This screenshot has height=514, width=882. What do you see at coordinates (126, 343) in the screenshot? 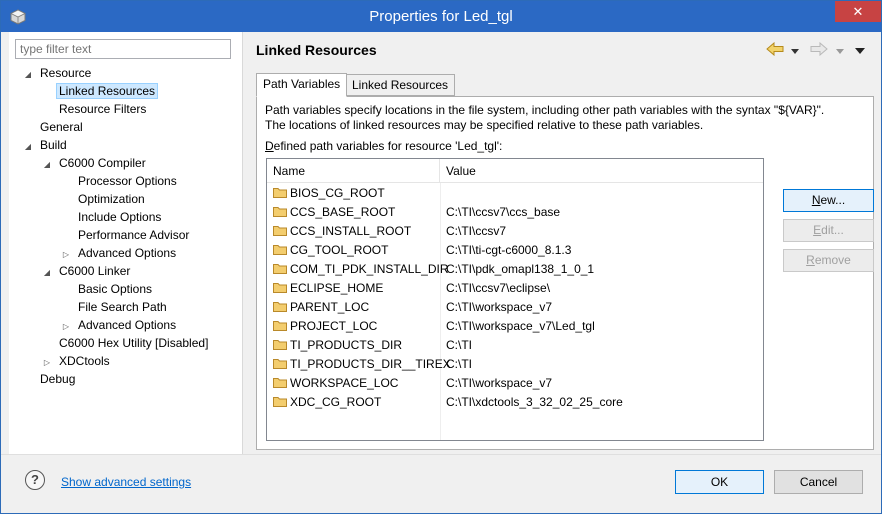
I see `tree-item-c6000-hex-utility: C6000 Hex Utility [Disabled]` at bounding box center [126, 343].